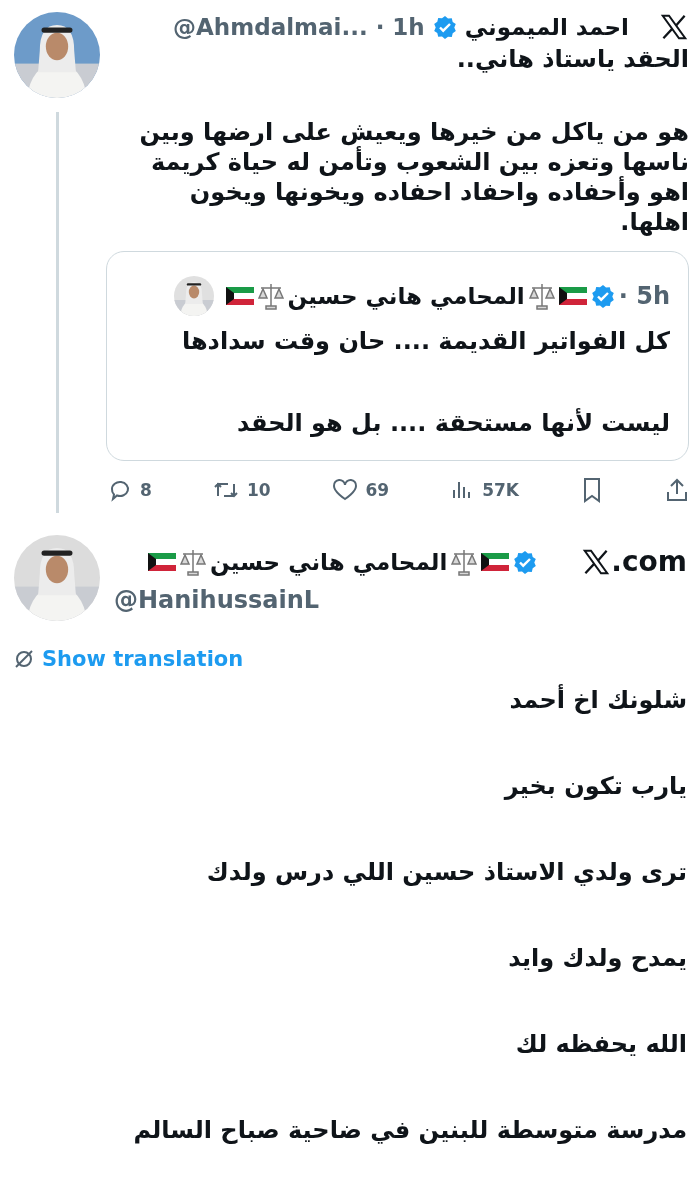  What do you see at coordinates (597, 958) in the screenshot?
I see `post-text: يمدح ولدك وايد` at bounding box center [597, 958].